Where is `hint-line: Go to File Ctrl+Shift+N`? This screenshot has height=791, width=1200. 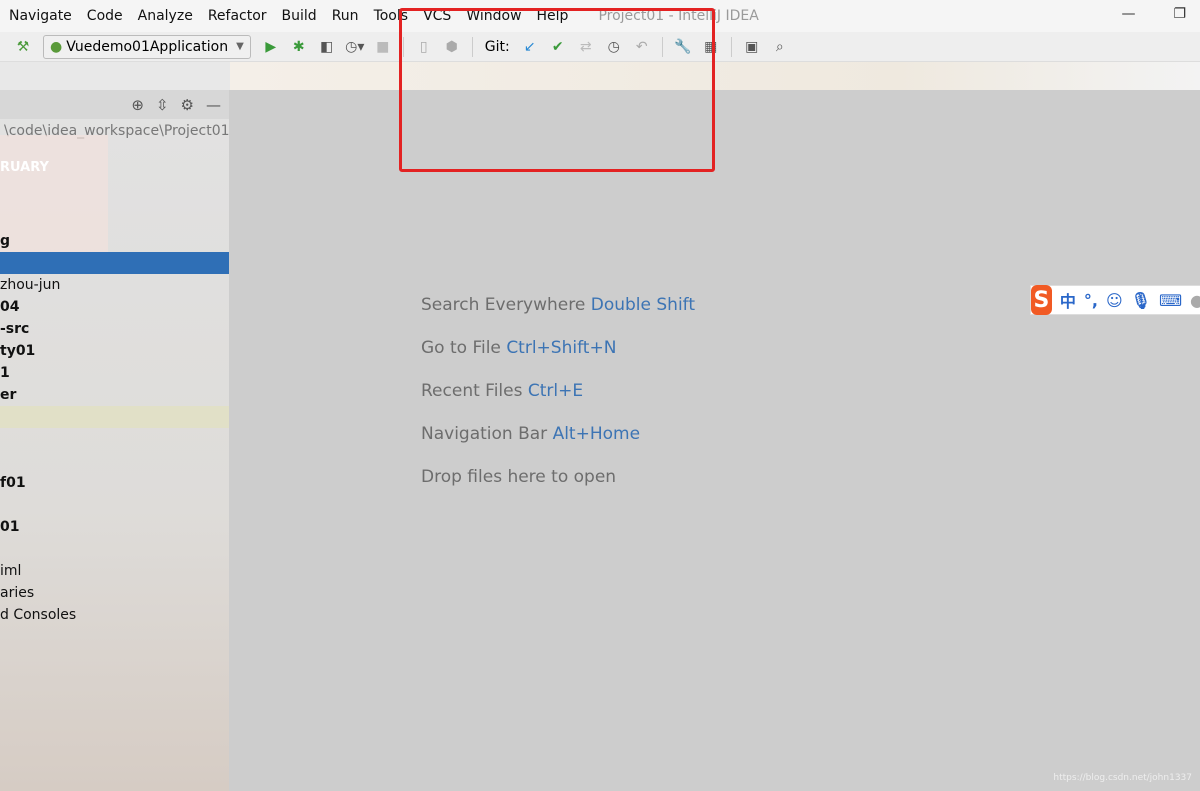
hint-line: Go to File Ctrl+Shift+N is located at coordinates (518, 348).